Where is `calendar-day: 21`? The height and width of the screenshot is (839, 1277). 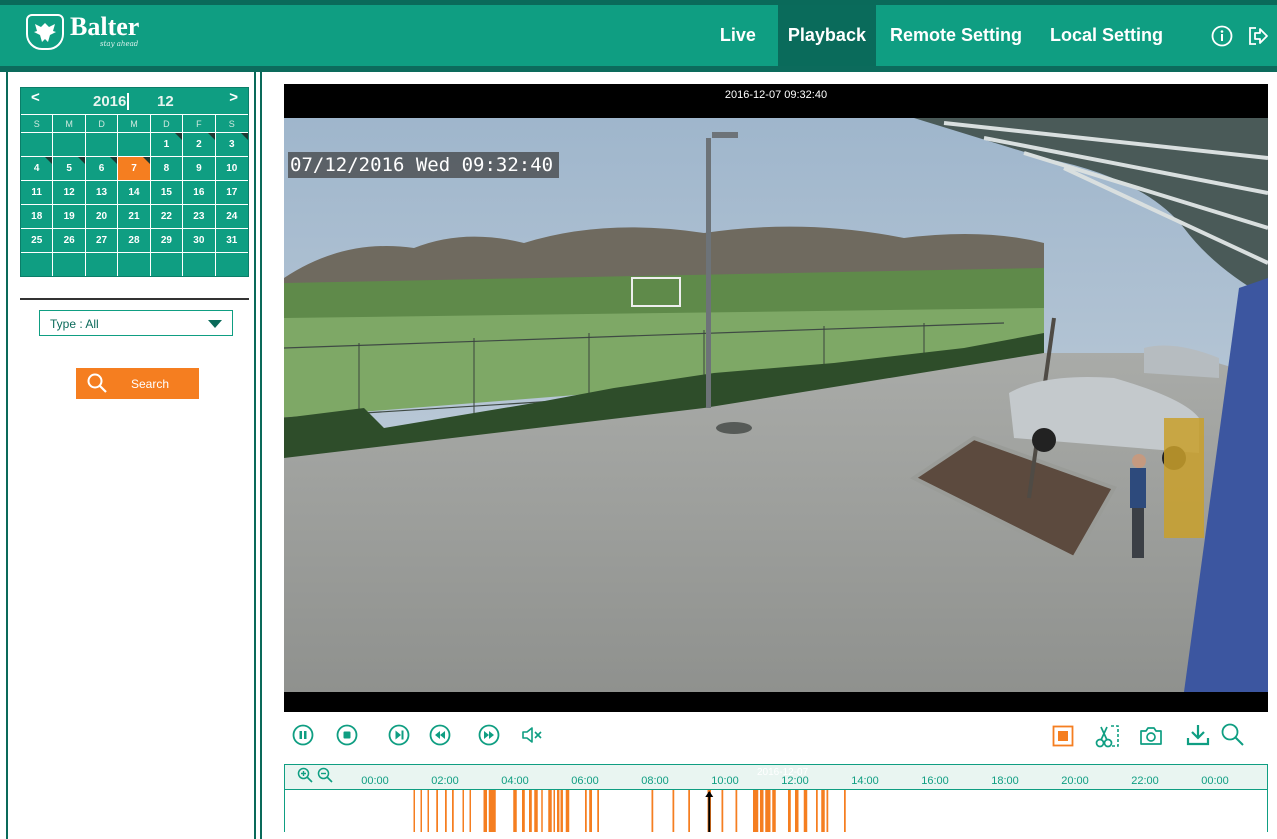
calendar-day: 21 is located at coordinates (134, 216).